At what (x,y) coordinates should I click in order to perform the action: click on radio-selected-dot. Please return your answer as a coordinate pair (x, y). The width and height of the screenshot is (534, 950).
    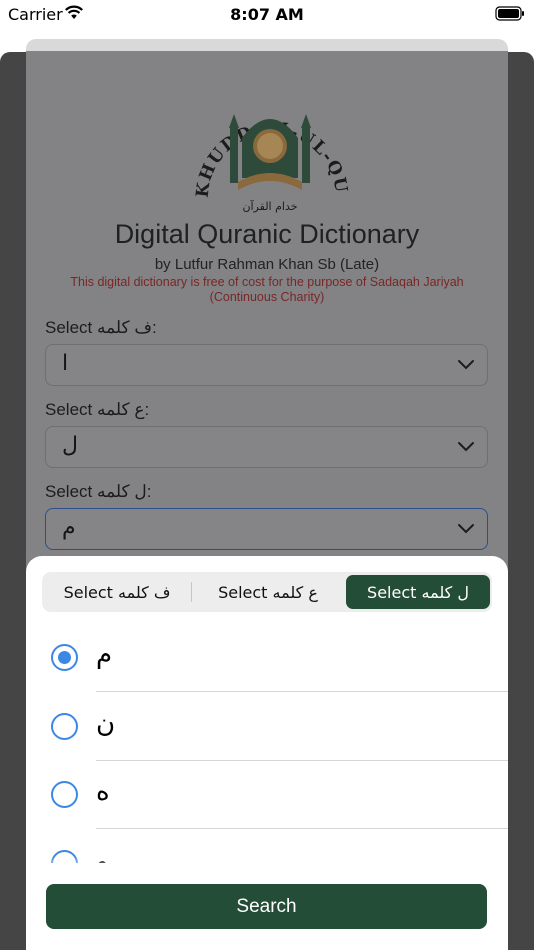
    Looking at the image, I should click on (64, 657).